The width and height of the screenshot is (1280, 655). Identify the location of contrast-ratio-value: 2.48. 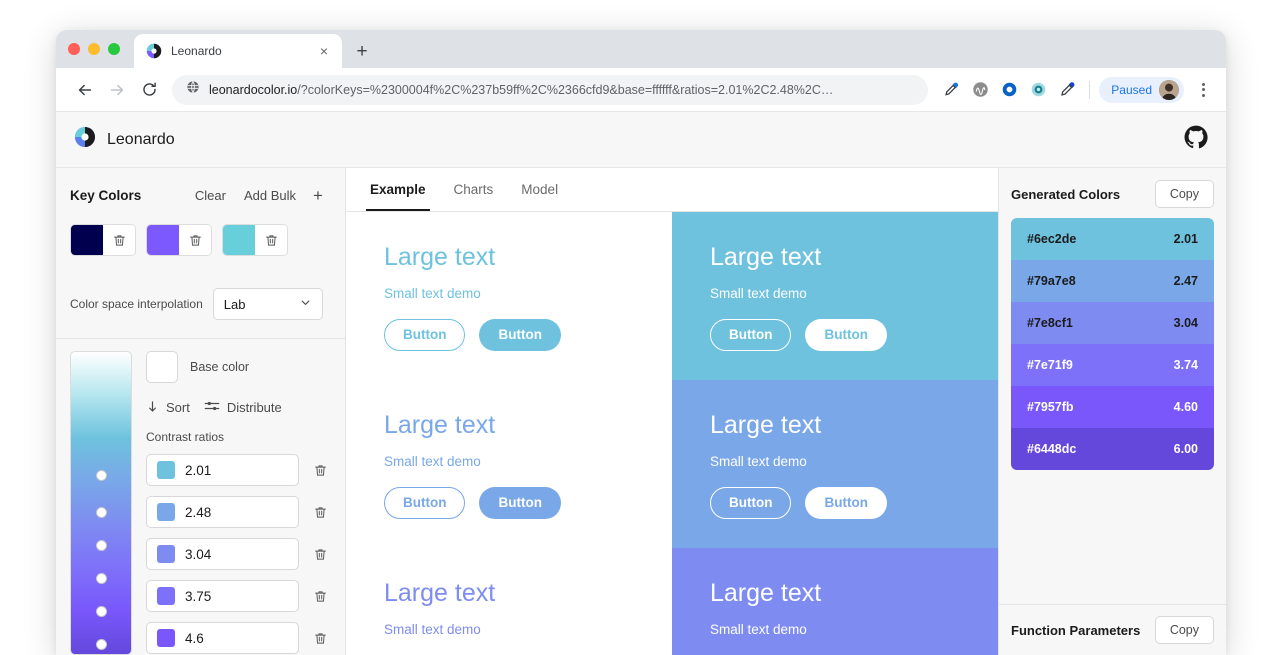
(198, 512).